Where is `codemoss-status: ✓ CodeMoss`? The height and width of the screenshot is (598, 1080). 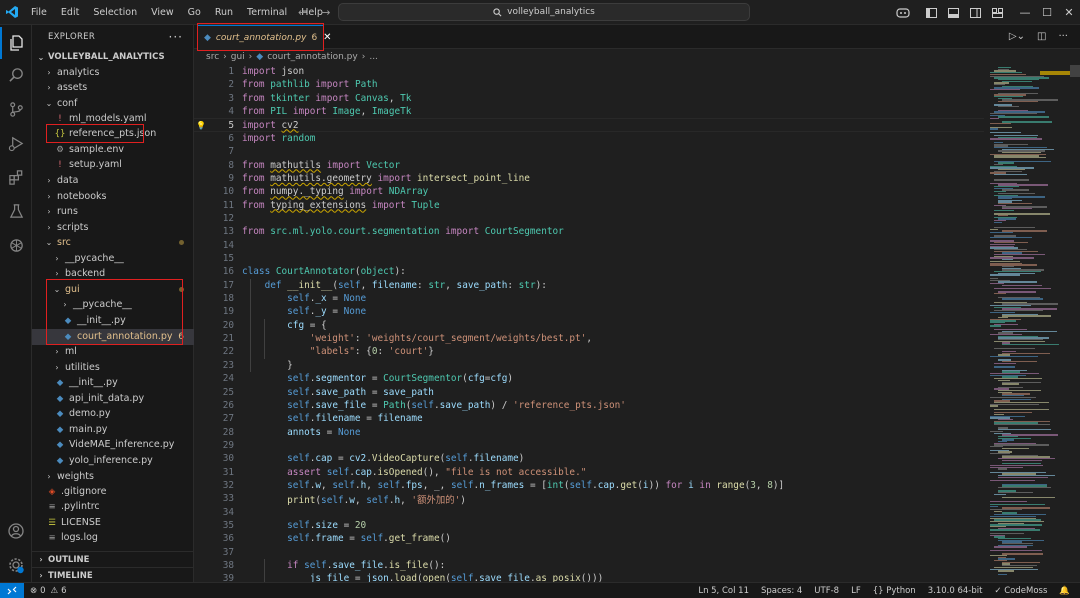
codemoss-status: ✓ CodeMoss is located at coordinates (1020, 591).